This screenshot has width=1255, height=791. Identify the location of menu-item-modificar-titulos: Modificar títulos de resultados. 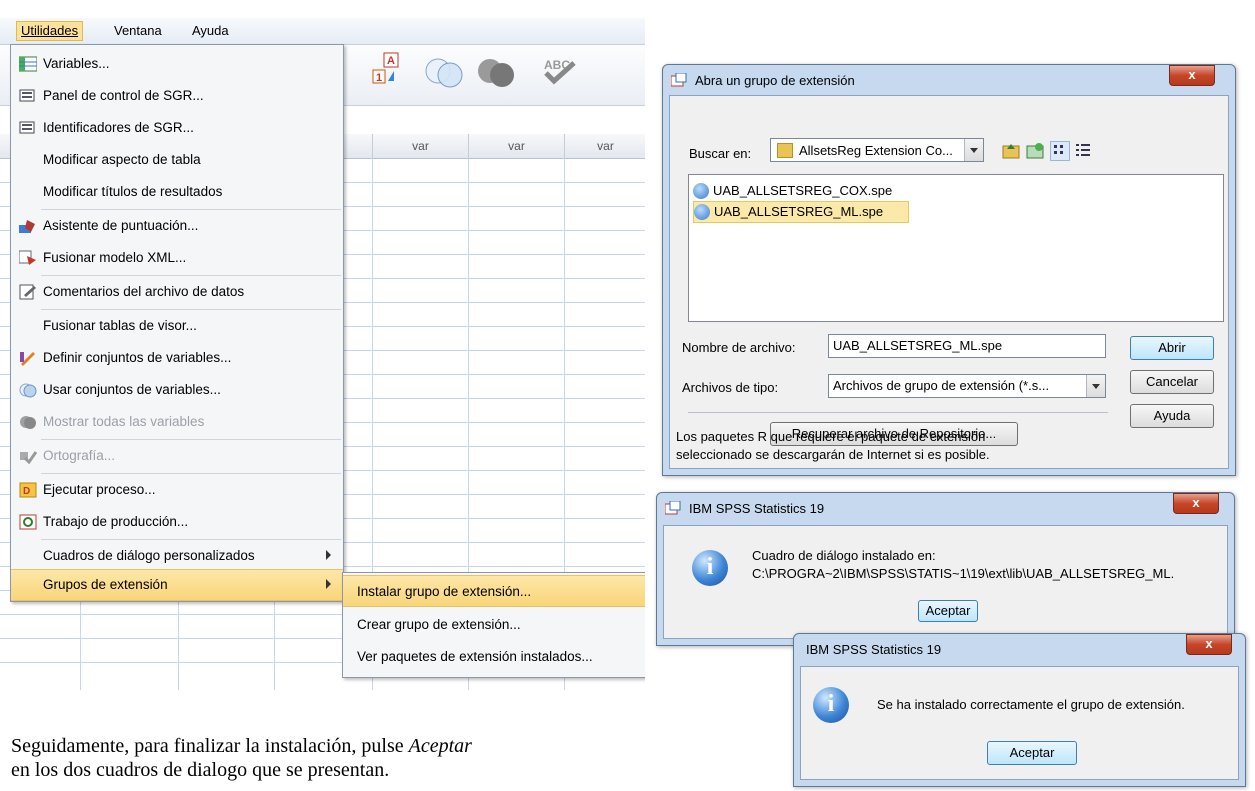
(177, 192).